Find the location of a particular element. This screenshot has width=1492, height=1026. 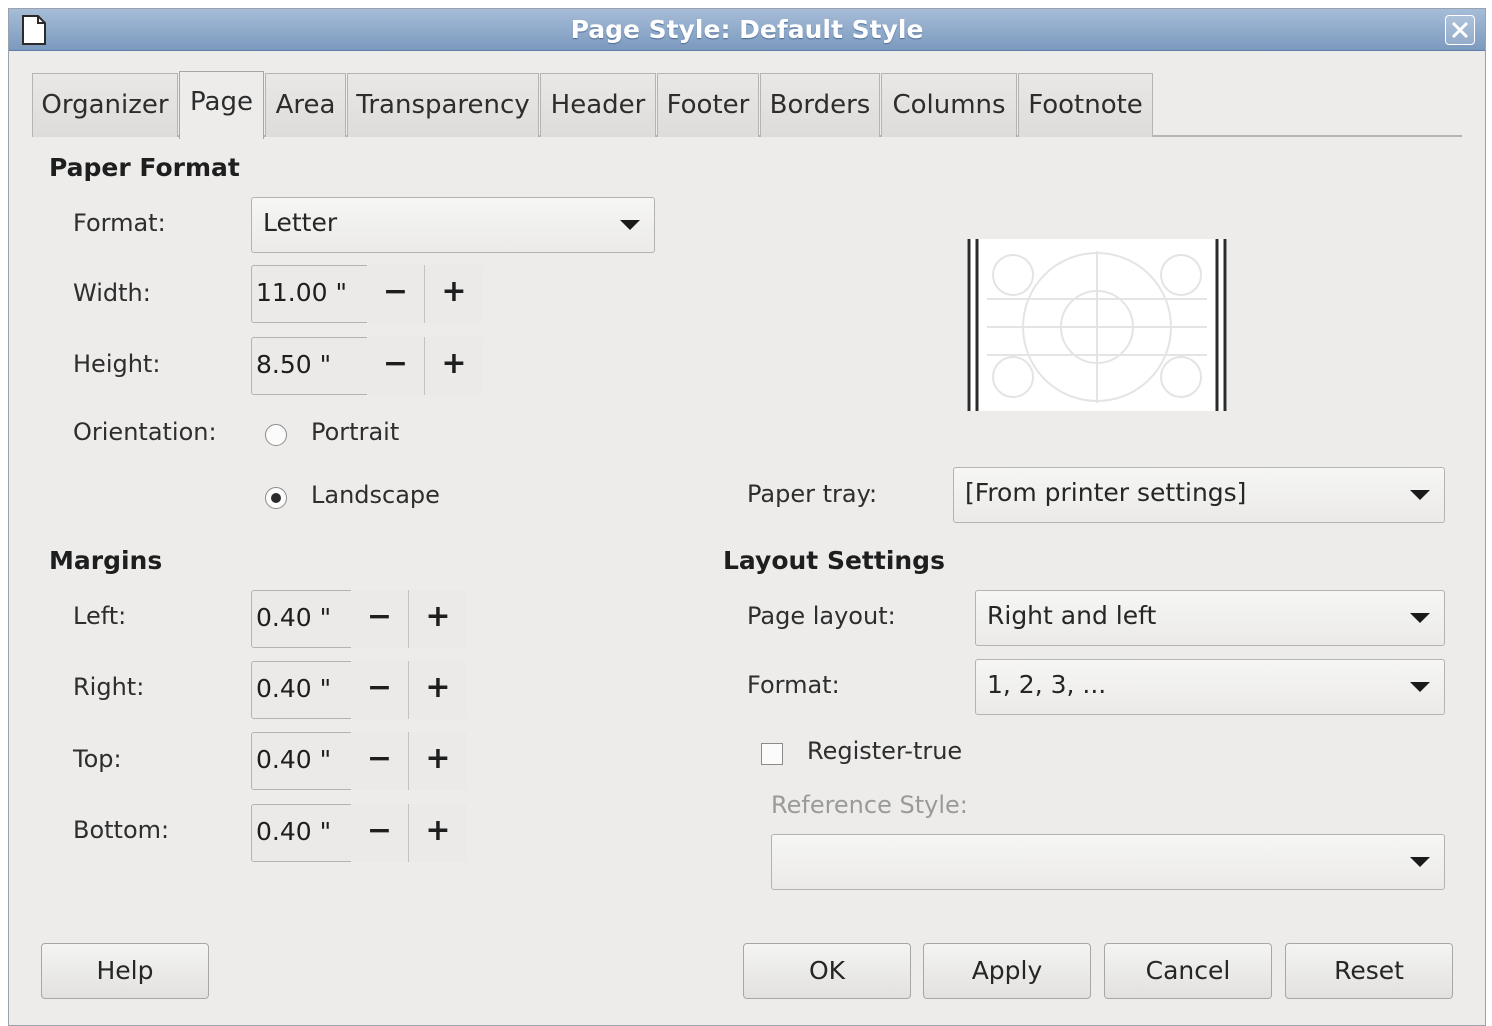

landscape-label: Landscape is located at coordinates (375, 495).